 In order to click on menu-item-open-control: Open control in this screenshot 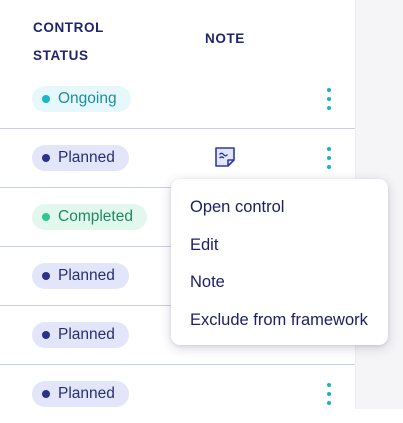, I will do `click(279, 208)`.